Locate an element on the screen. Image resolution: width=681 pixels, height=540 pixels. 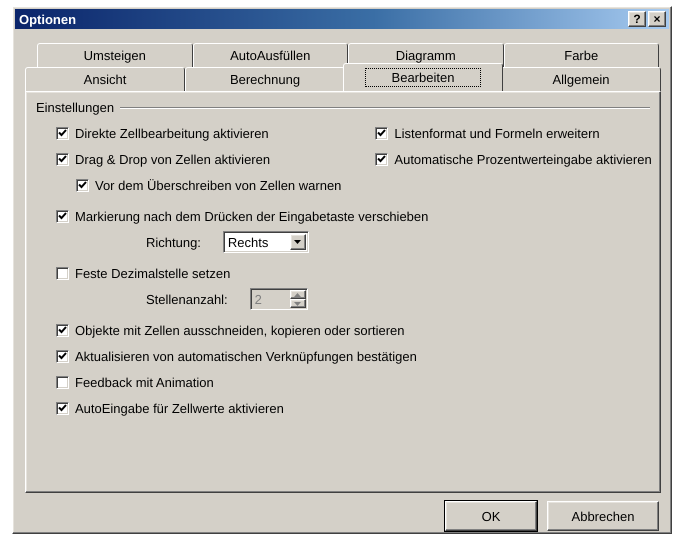
checkbox-label: Feste Dezimalstelle setzen is located at coordinates (152, 273).